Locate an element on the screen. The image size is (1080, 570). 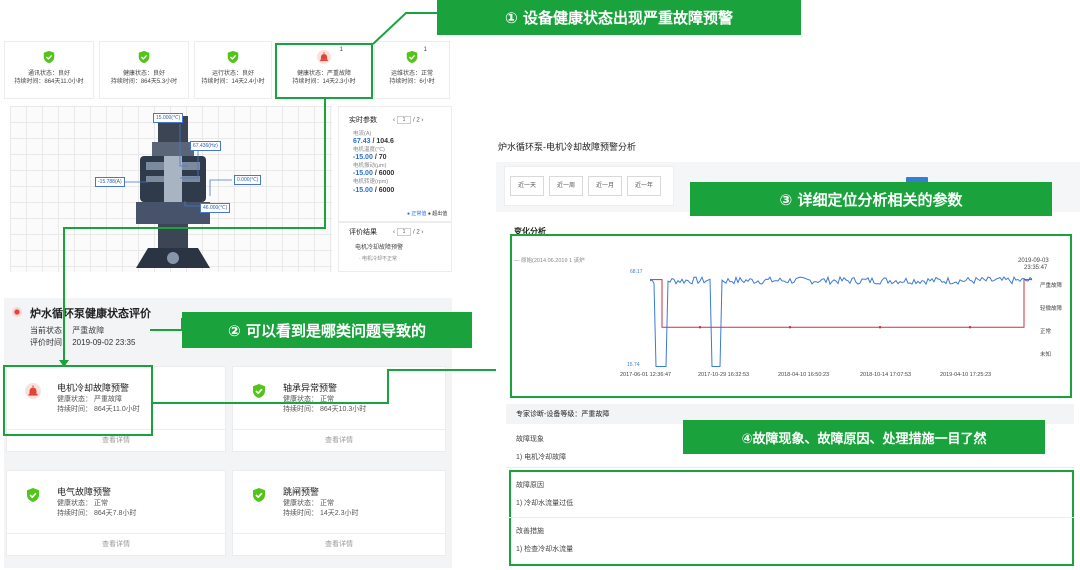
cause-title: 故障原因 is located at coordinates (530, 485).